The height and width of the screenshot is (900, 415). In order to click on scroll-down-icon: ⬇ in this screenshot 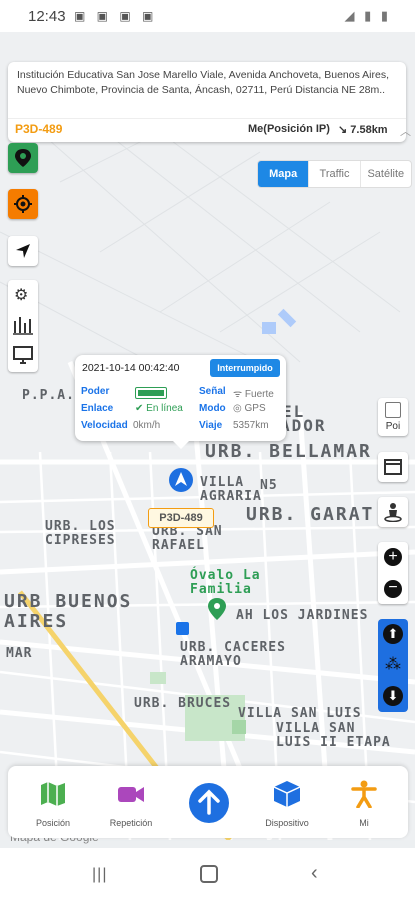, I will do `click(393, 696)`.